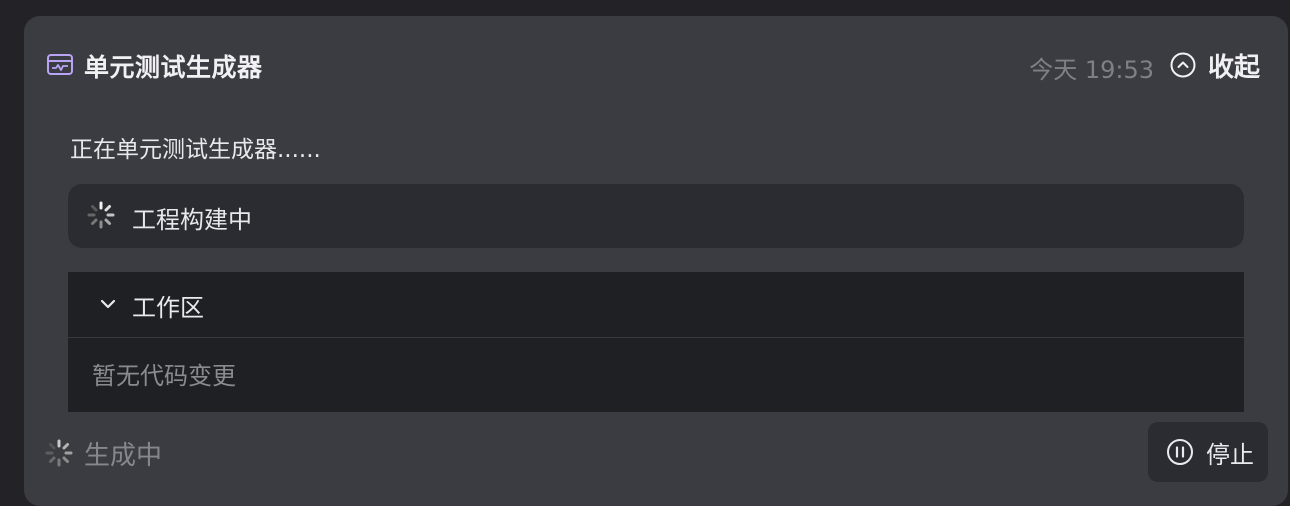 Image resolution: width=1290 pixels, height=506 pixels. What do you see at coordinates (656, 305) in the screenshot?
I see `workspace-toggle: 工作区` at bounding box center [656, 305].